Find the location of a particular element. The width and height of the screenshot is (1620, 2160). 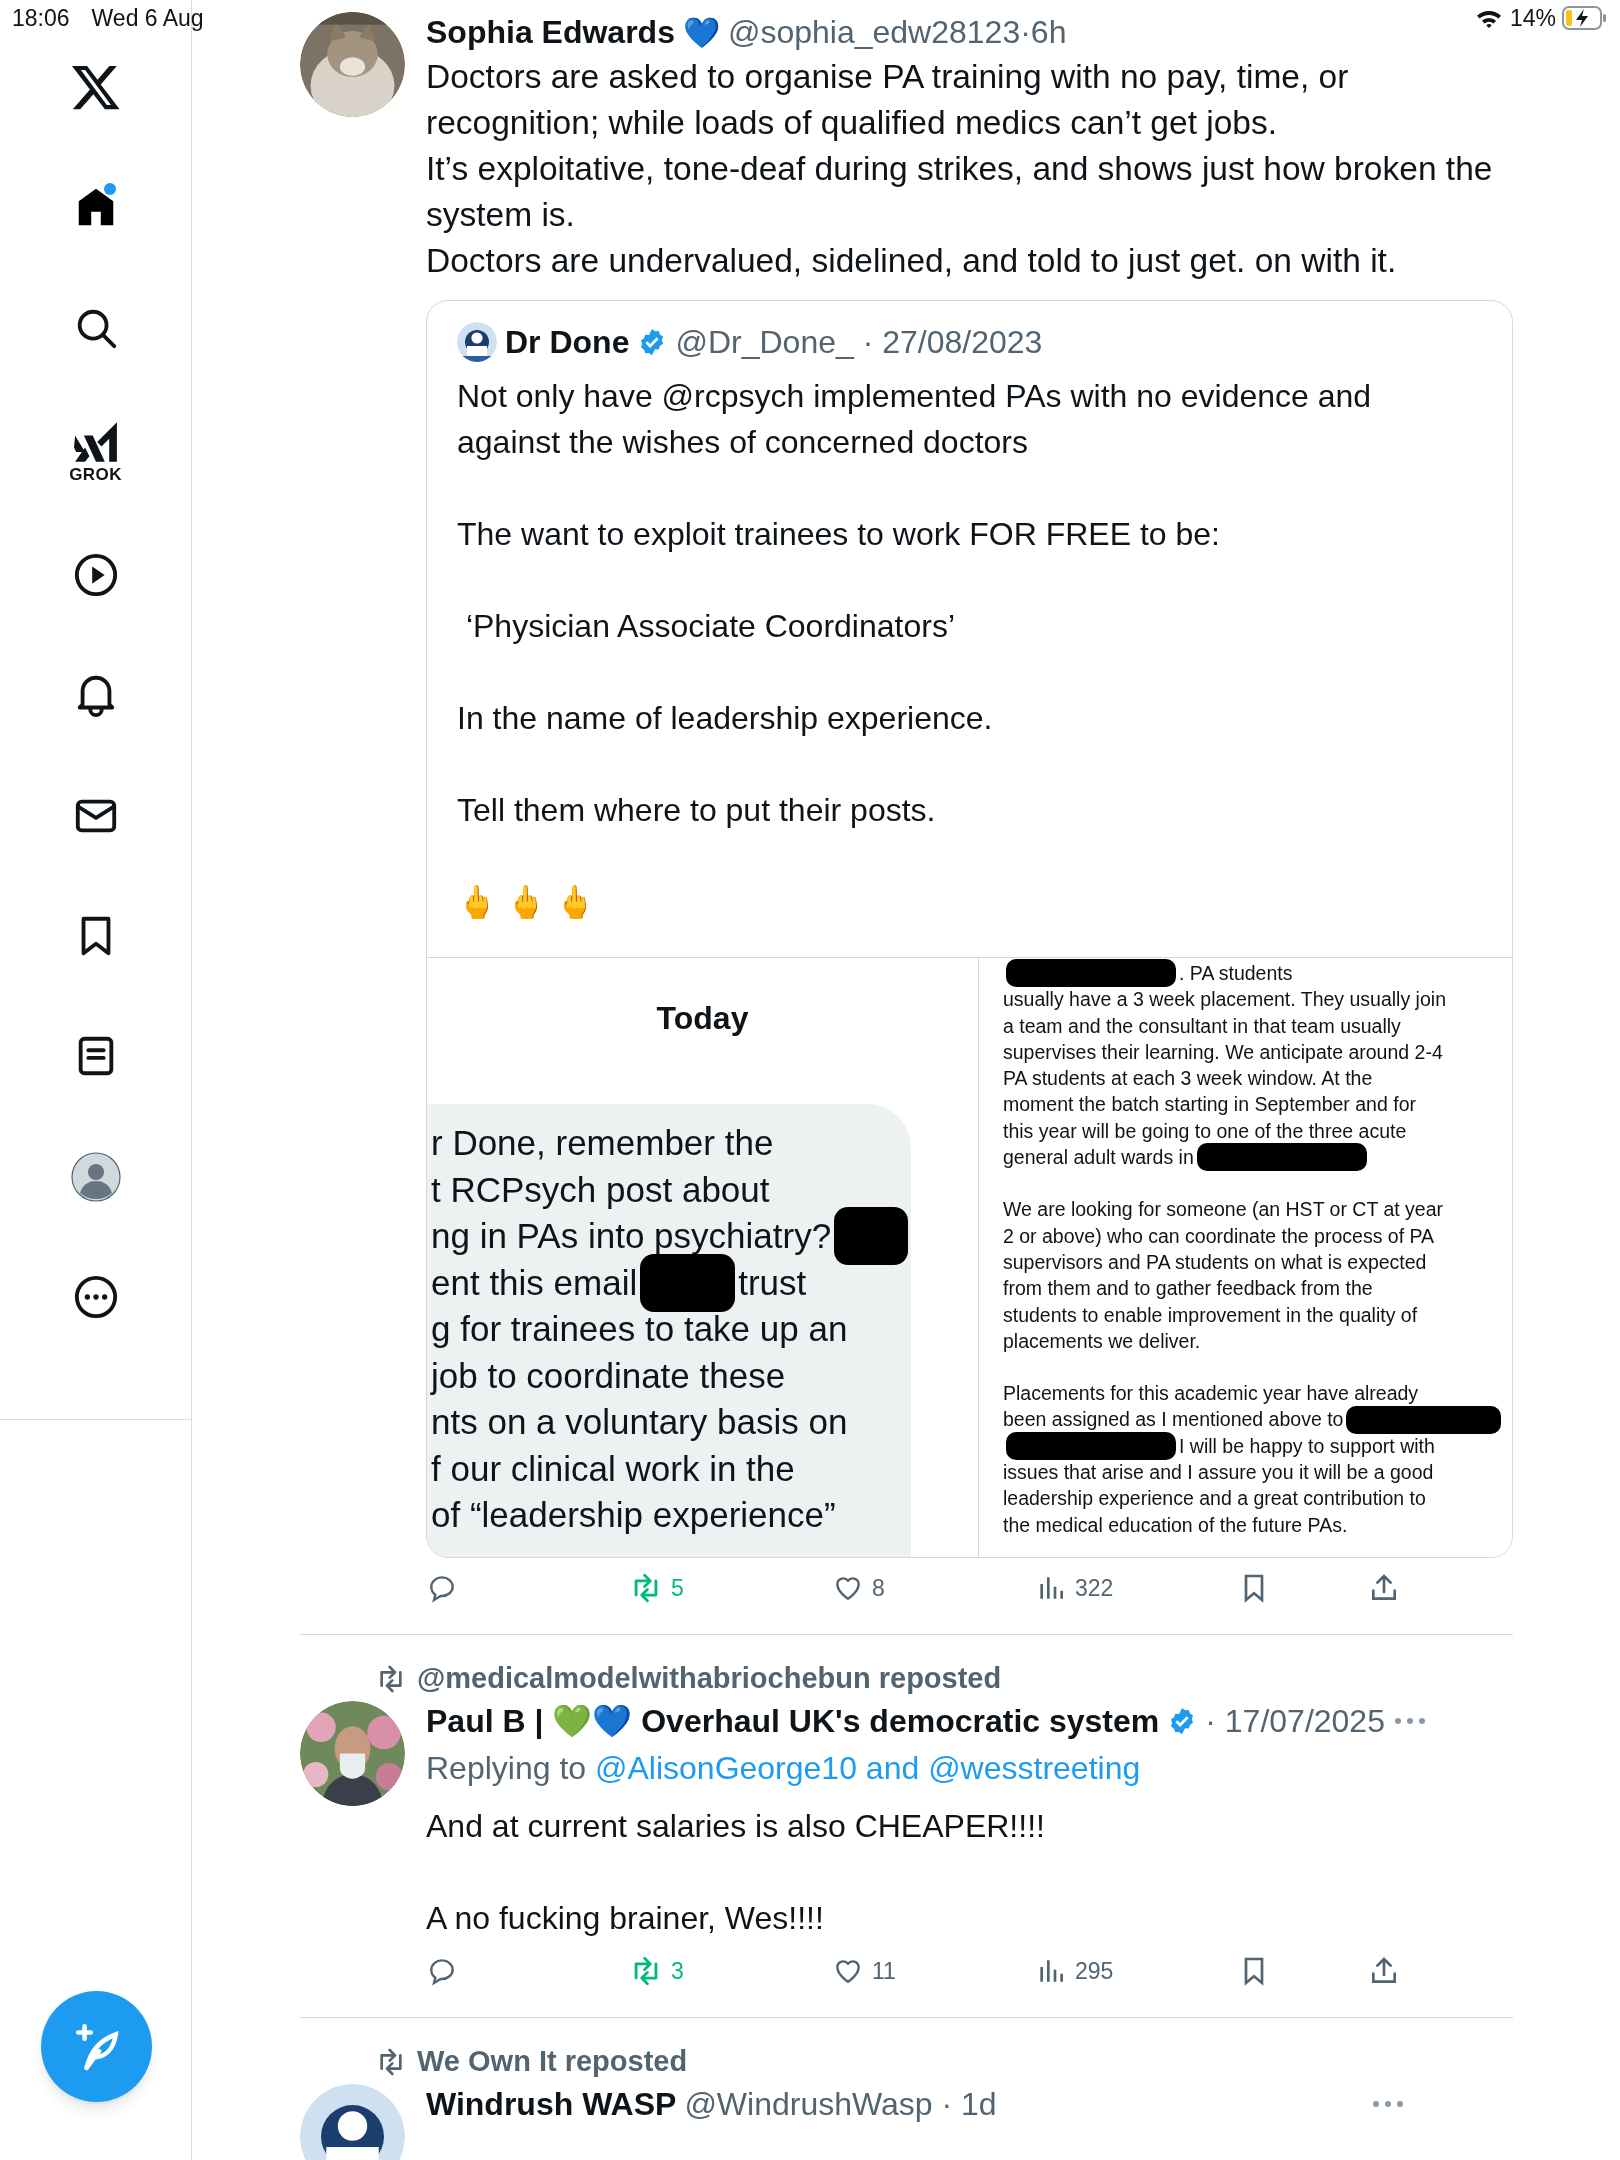

email-text: leadership experience and a great contribution to is located at coordinates (1214, 1499).